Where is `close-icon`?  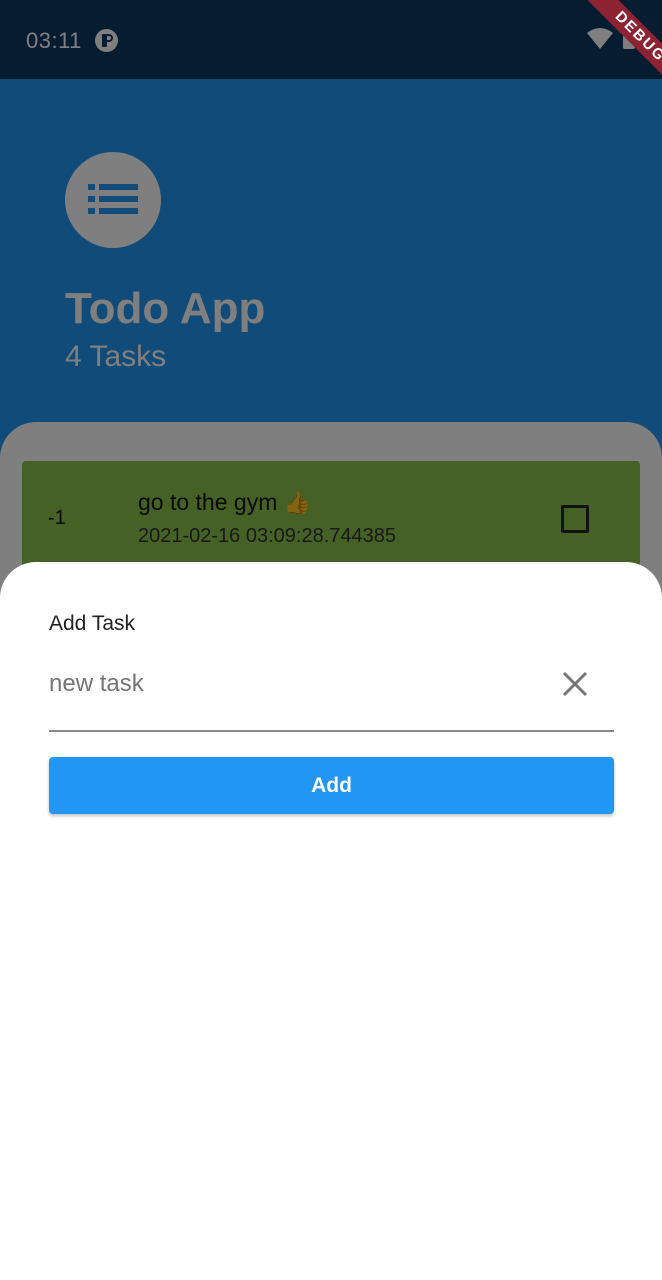
close-icon is located at coordinates (575, 684).